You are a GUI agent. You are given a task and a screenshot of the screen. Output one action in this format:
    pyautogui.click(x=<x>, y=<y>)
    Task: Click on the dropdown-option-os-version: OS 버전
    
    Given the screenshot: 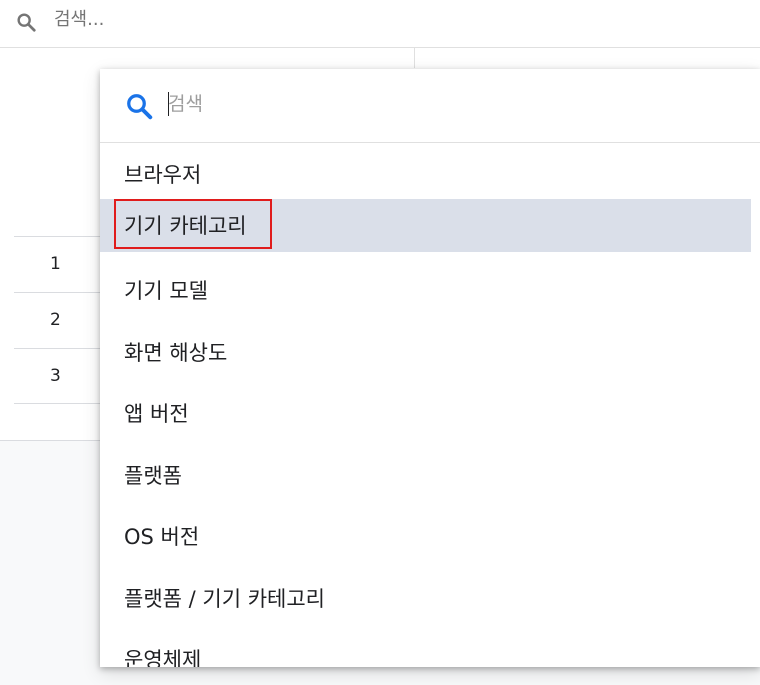 What is the action you would take?
    pyautogui.click(x=425, y=537)
    